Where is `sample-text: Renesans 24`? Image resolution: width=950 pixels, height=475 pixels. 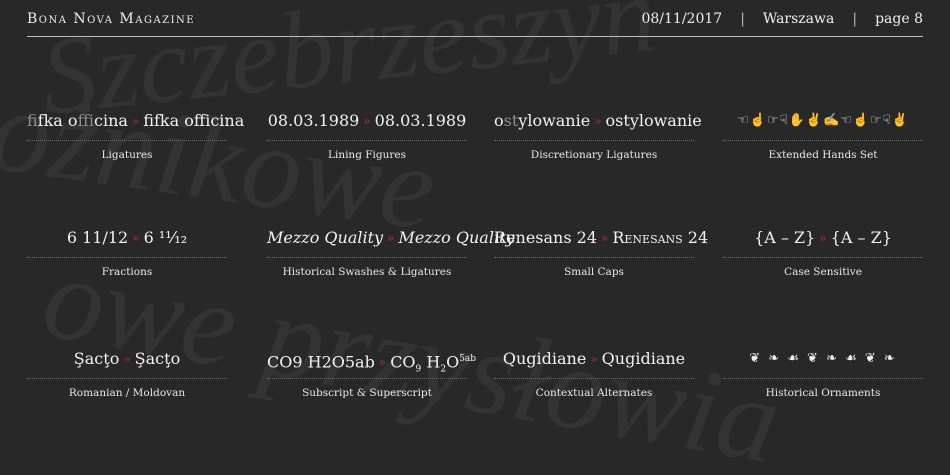
sample-text: Renesans 24 is located at coordinates (545, 237).